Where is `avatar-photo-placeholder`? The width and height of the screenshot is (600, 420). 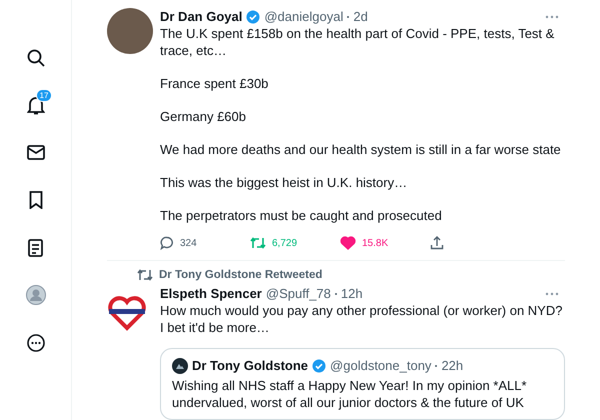
avatar-photo-placeholder is located at coordinates (130, 31).